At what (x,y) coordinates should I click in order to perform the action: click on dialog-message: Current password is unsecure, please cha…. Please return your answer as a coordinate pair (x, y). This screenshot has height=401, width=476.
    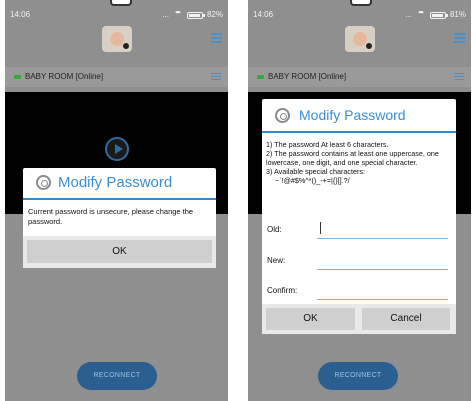
    Looking at the image, I should click on (111, 216).